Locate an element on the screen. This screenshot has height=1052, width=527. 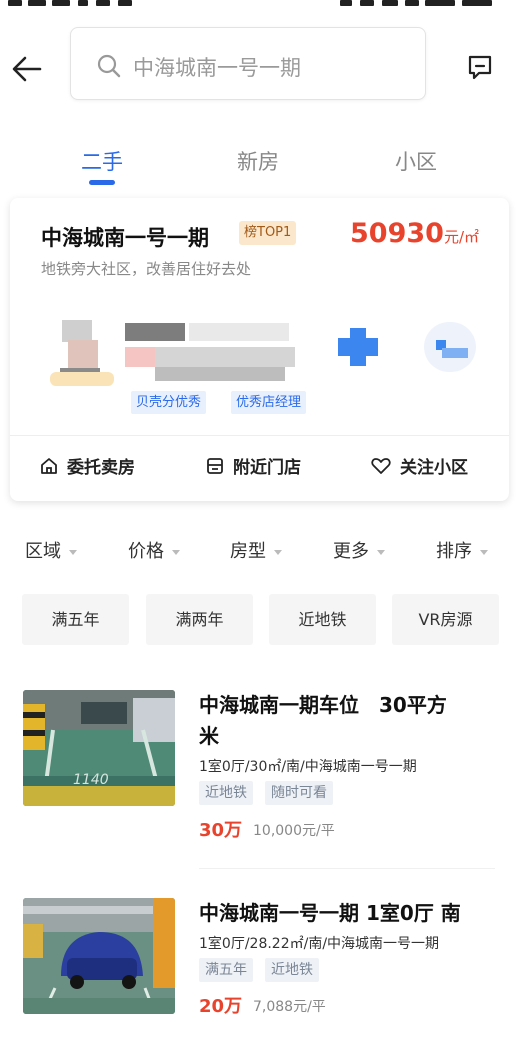
chip-vr-listing: VR房源 is located at coordinates (445, 619).